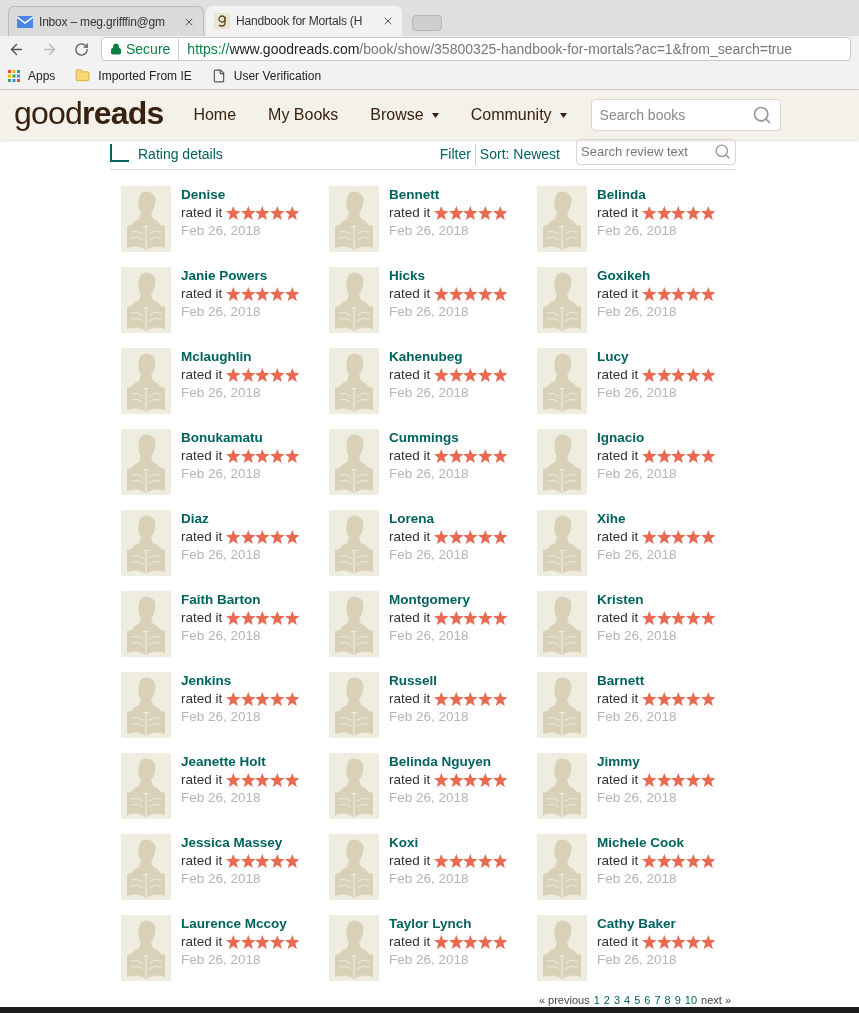  I want to click on page-link: 9, so click(677, 1000).